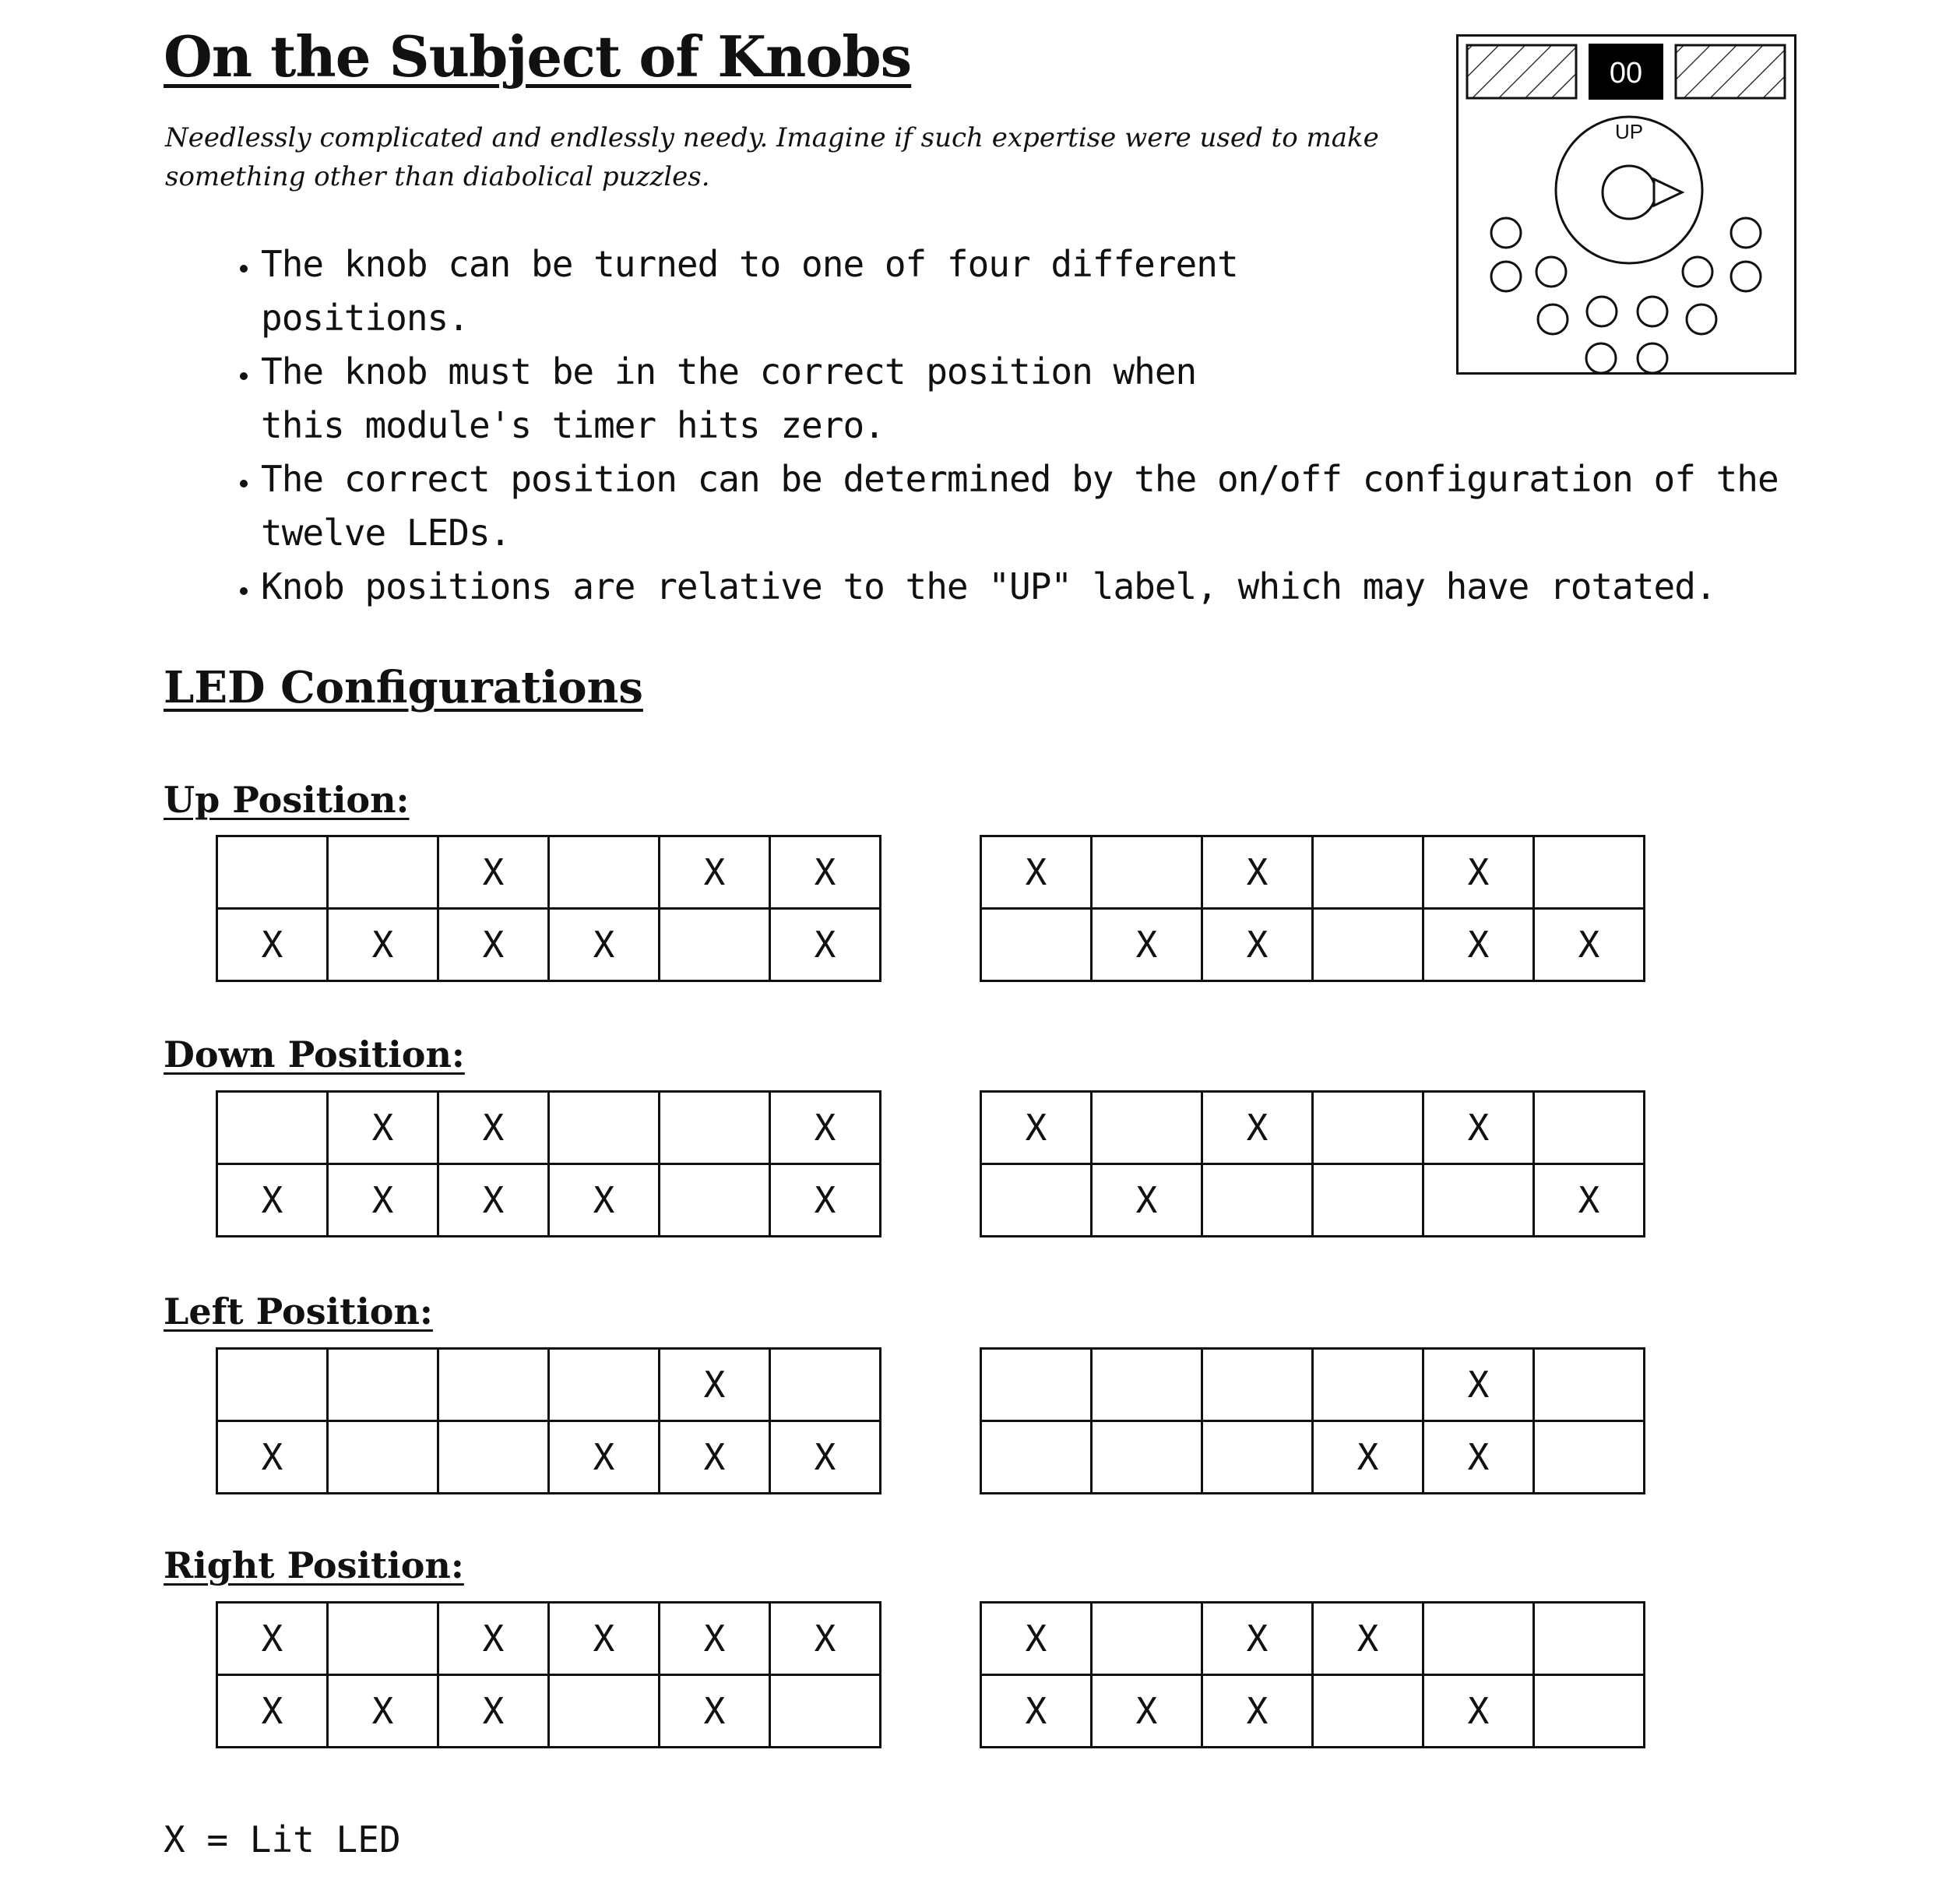  What do you see at coordinates (538, 56) in the screenshot?
I see `page-title: On the Subject of Knobs` at bounding box center [538, 56].